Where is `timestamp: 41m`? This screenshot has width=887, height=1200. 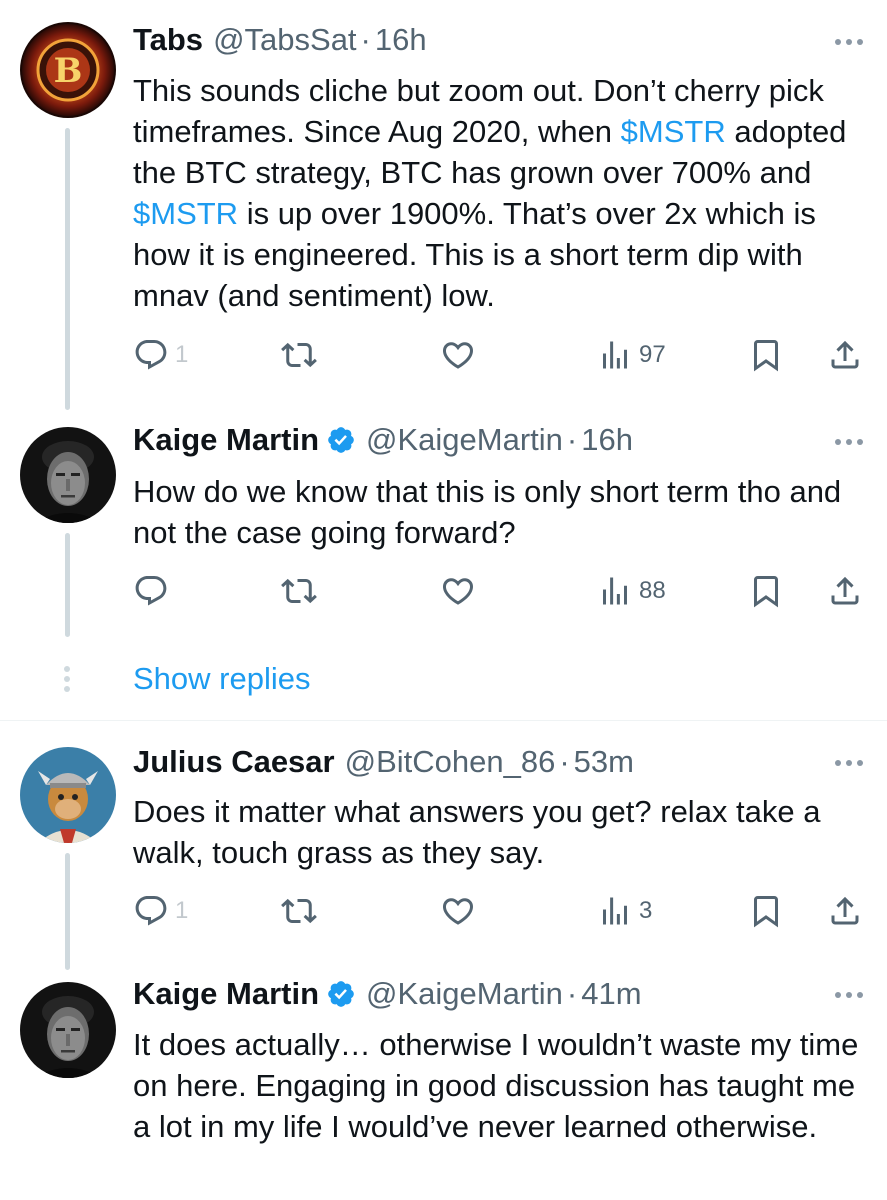
timestamp: 41m is located at coordinates (611, 994).